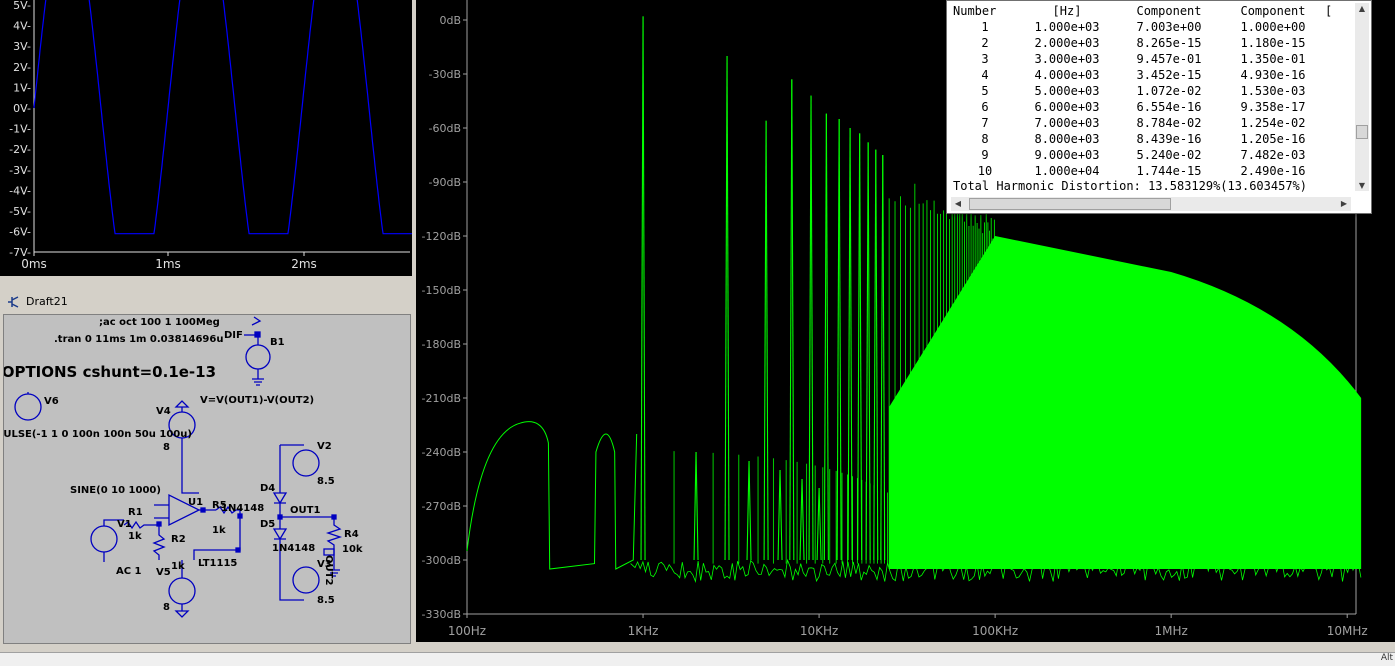 The height and width of the screenshot is (666, 1395). Describe the element at coordinates (159, 322) in the screenshot. I see `directive-ac: ;ac oct 100 1 100Meg` at that location.